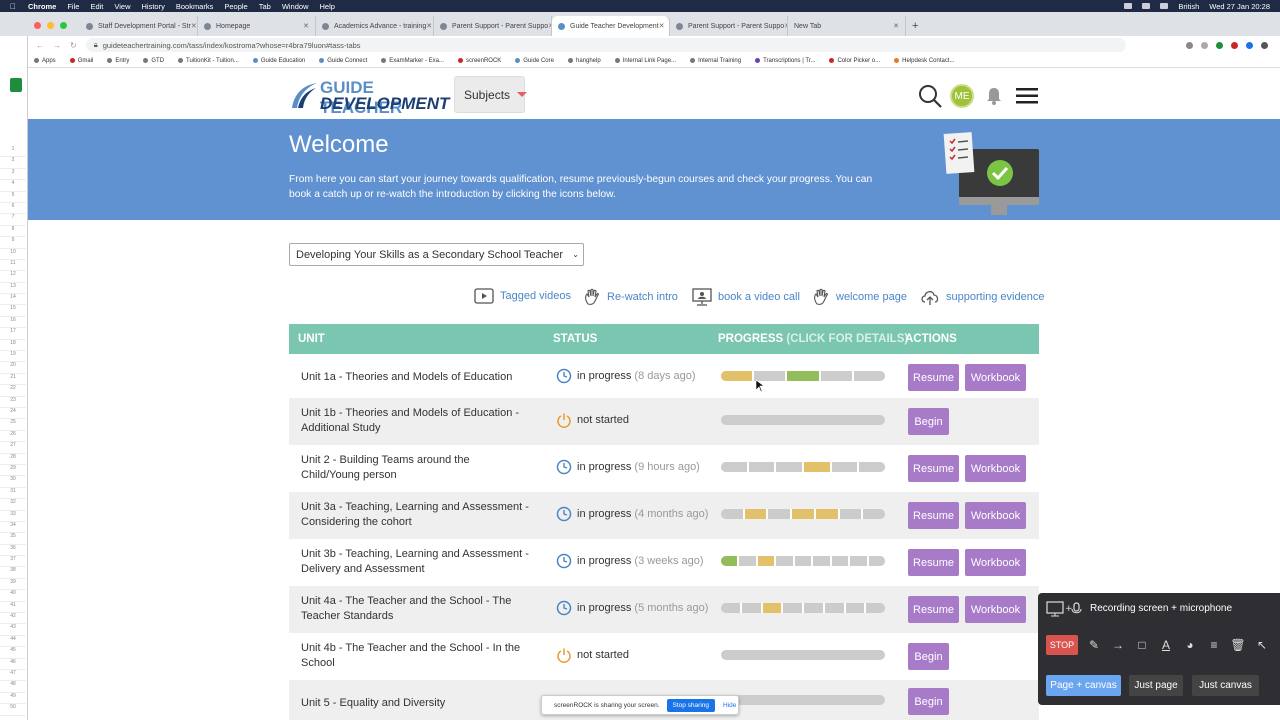 This screenshot has height=720, width=1280. I want to click on clock: Wed 27 Jan 20:28, so click(1239, 6).